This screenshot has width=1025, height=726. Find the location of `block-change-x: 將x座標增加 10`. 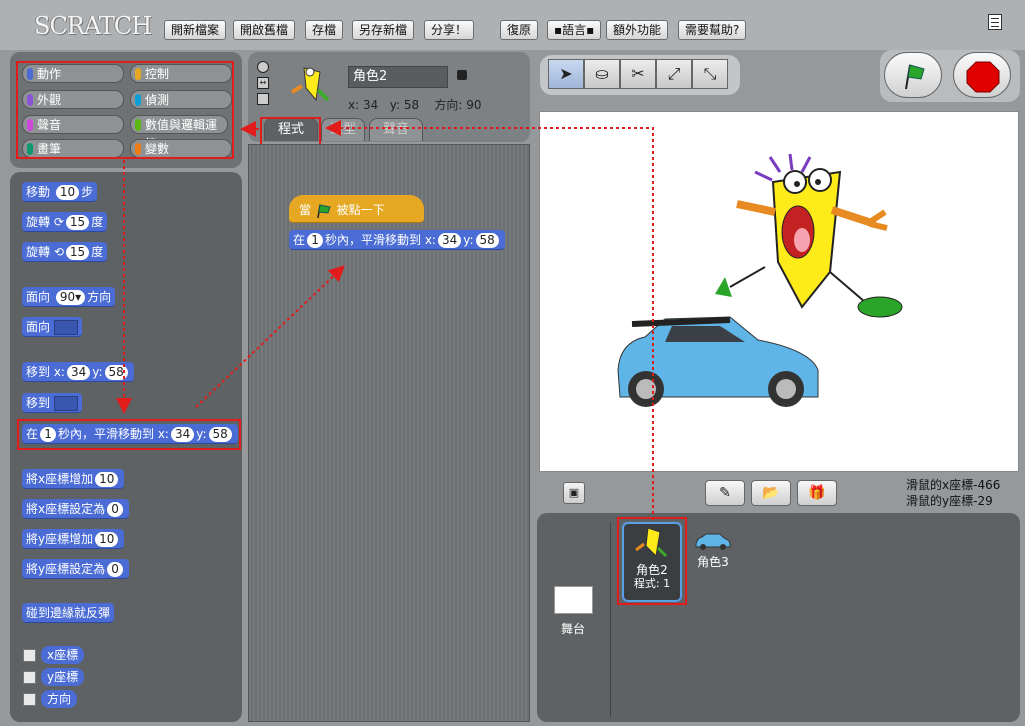

block-change-x: 將x座標增加 10 is located at coordinates (73, 479).